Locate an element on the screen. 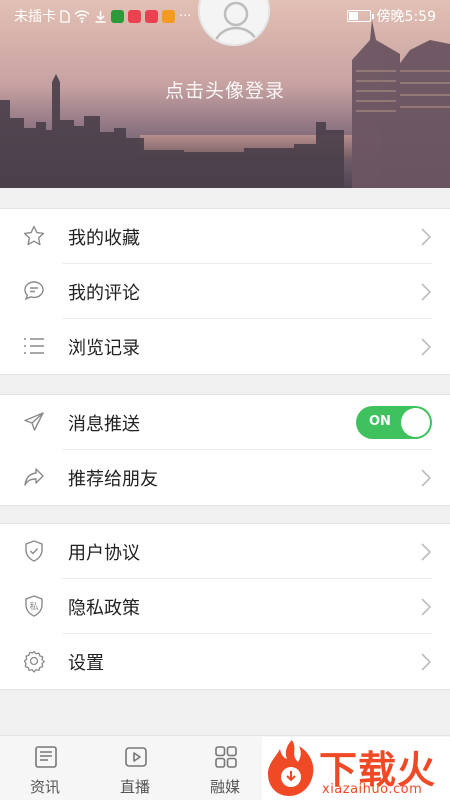 The width and height of the screenshot is (450, 800). menu-item-push: 消息推送 ON is located at coordinates (225, 422).